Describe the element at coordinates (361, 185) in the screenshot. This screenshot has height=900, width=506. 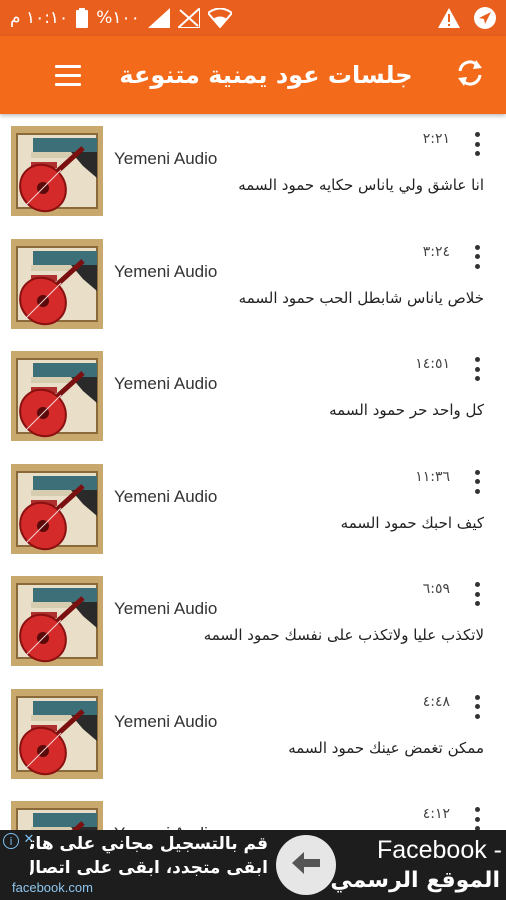
I see `track-title: انا عاشق ولي ياناس حكايه حمود السمه` at that location.